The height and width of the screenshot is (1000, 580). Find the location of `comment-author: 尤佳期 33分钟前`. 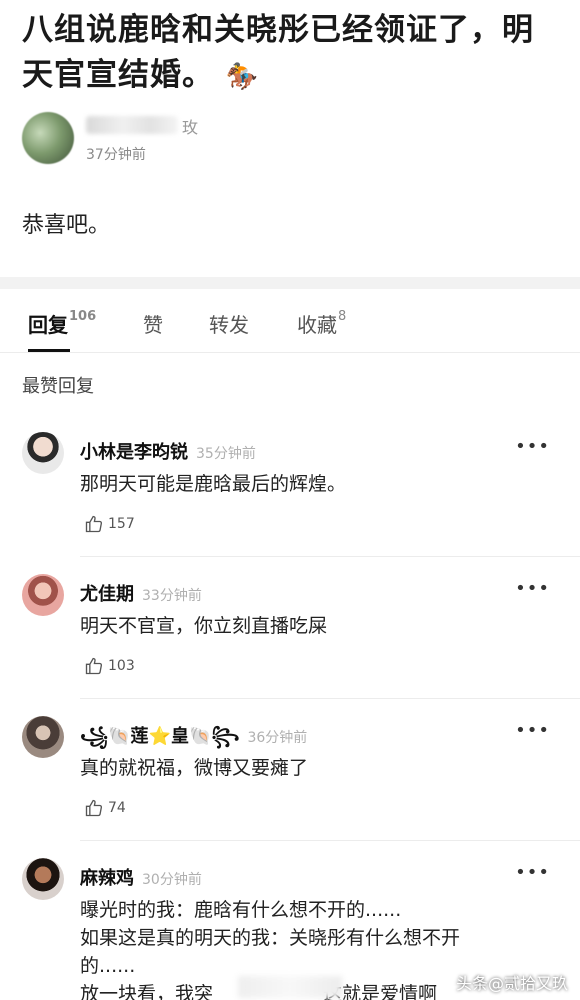

comment-author: 尤佳期 33分钟前 is located at coordinates (141, 593).